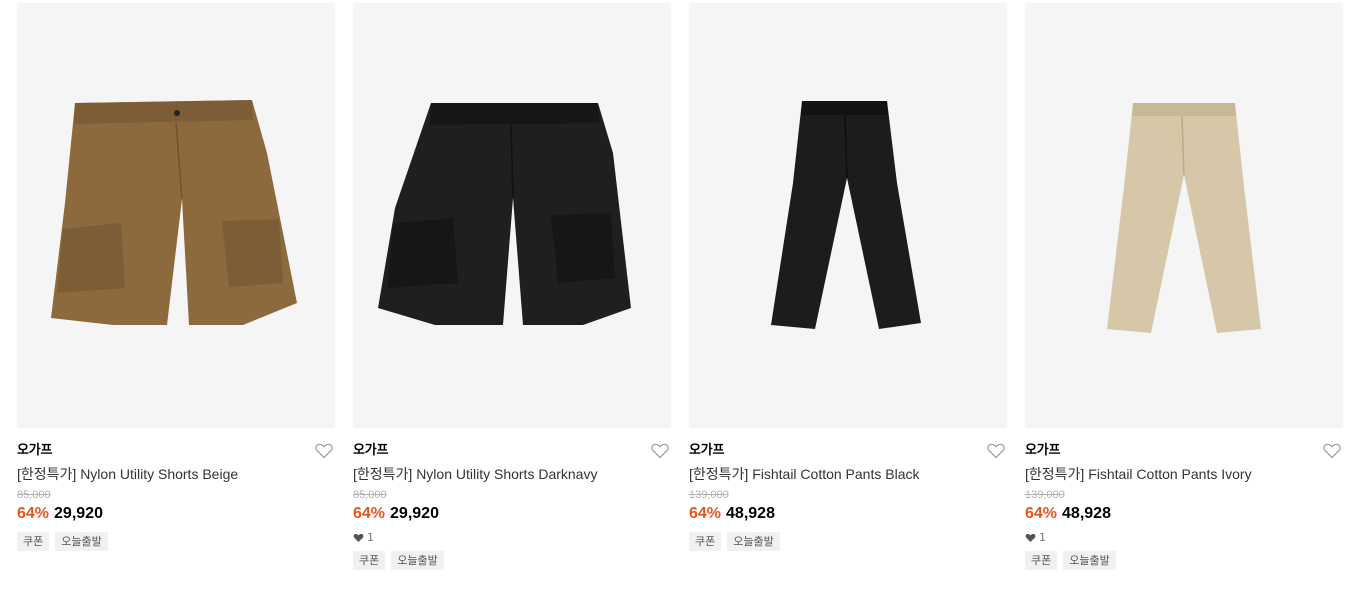 This screenshot has height=609, width=1347. I want to click on product-title: [한정특가] Fishtail Cotton Pants Ivory, so click(1184, 474).